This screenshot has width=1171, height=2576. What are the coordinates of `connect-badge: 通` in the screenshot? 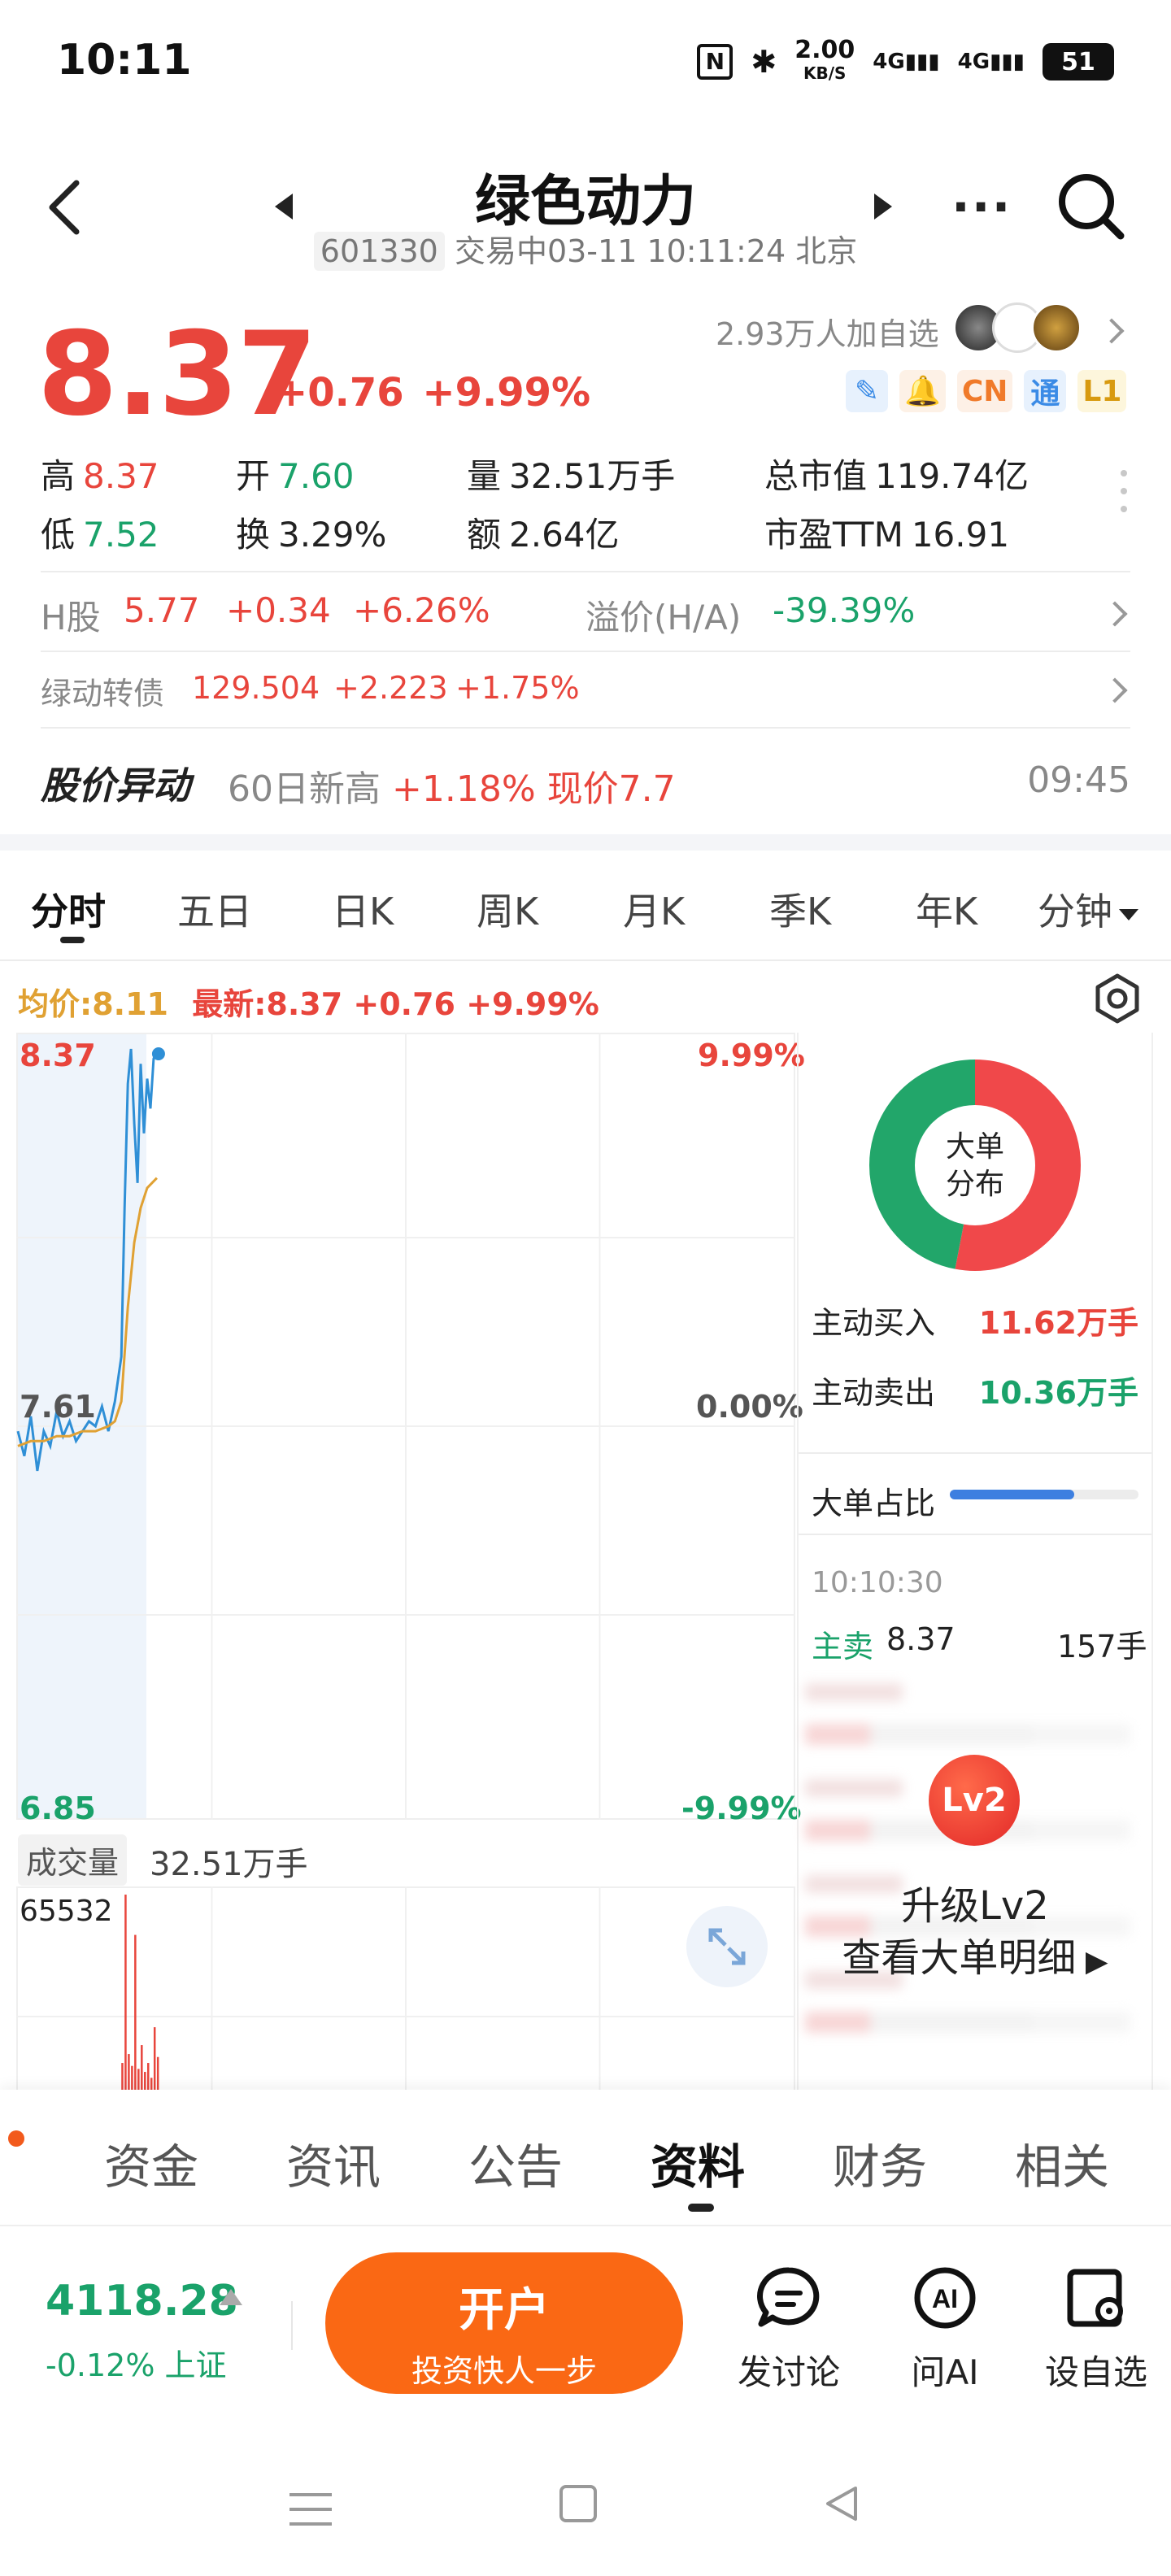 It's located at (1045, 391).